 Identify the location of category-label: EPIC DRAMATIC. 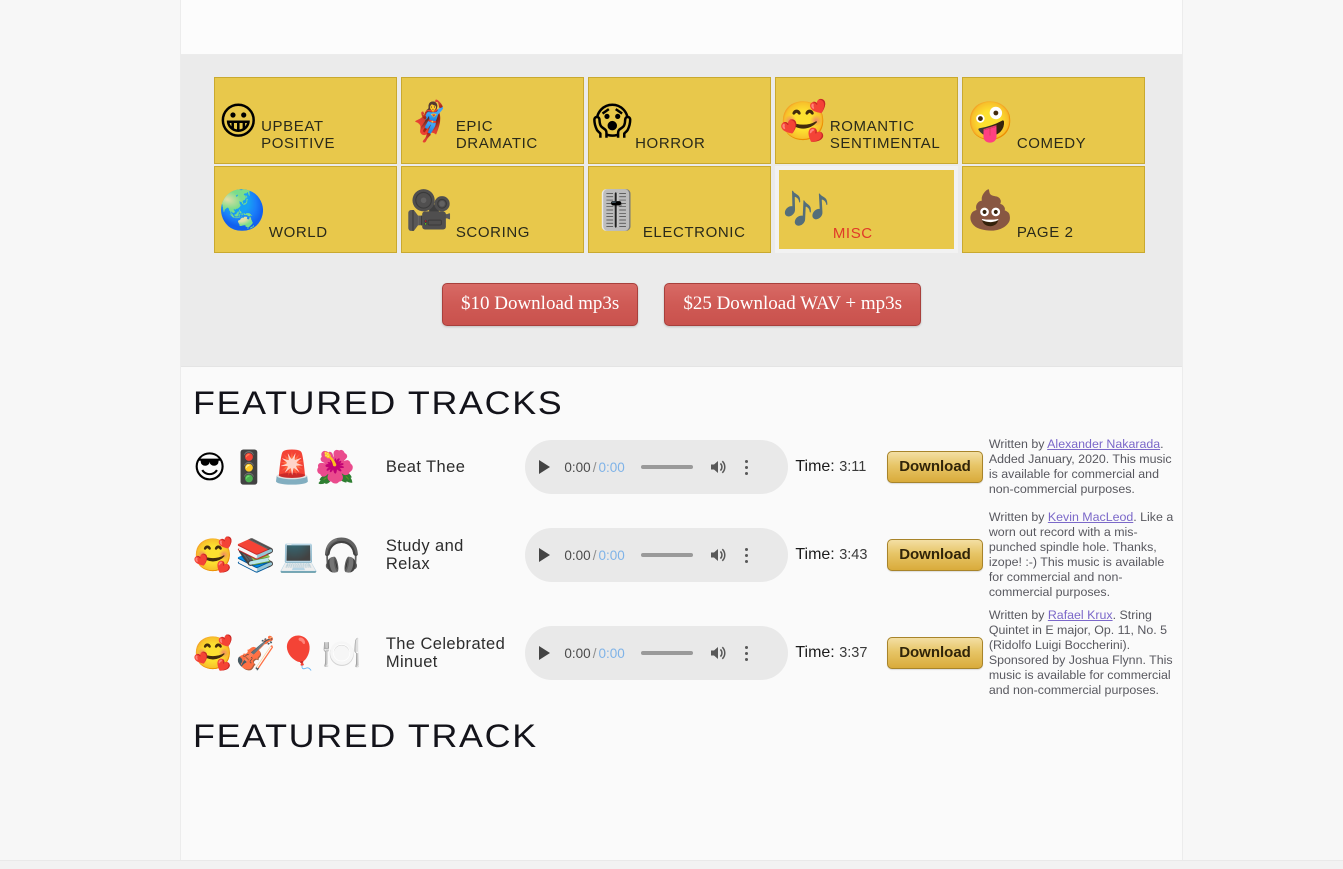
(496, 135).